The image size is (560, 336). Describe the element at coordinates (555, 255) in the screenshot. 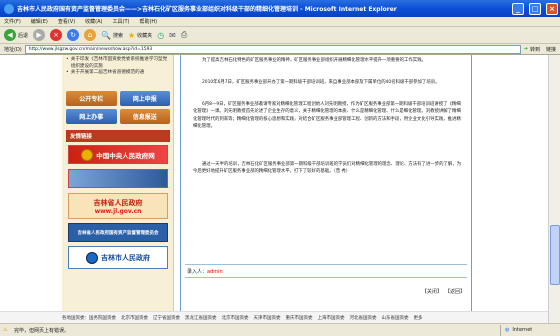

I see `scrollbar-thumb` at that location.